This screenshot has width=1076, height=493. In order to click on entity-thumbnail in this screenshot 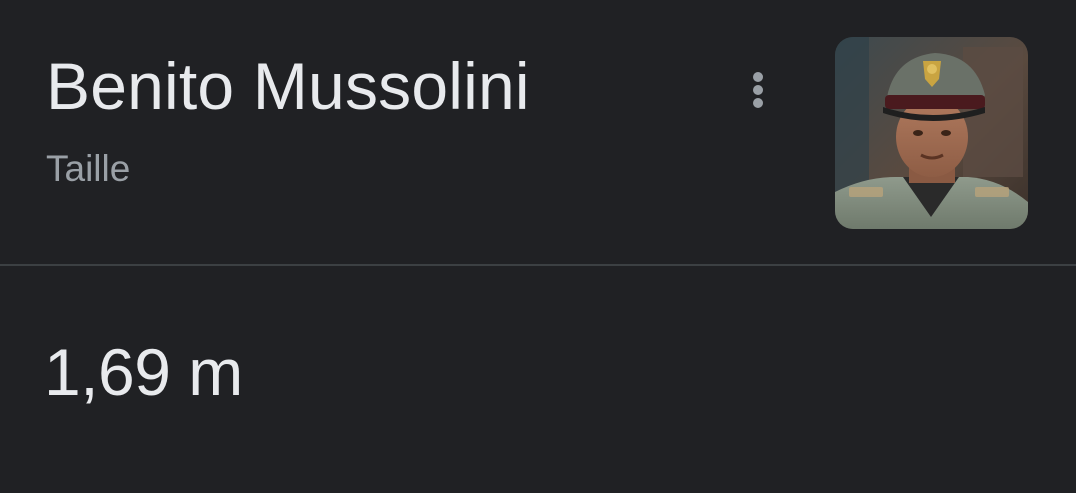, I will do `click(931, 133)`.